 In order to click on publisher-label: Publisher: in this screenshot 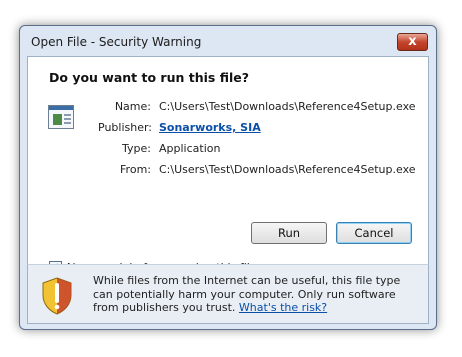, I will do `click(125, 127)`.